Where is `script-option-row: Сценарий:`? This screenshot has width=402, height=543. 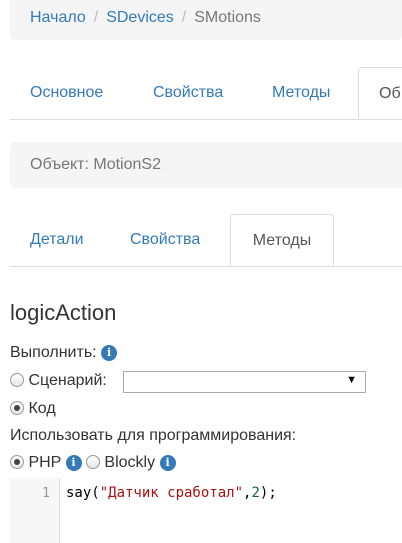
script-option-row: Сценарий: is located at coordinates (58, 381).